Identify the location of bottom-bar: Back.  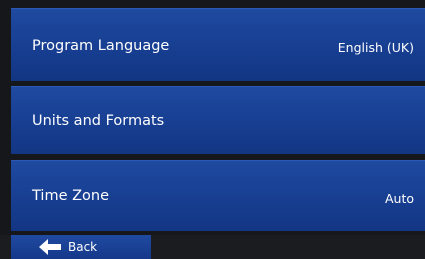
(212, 247).